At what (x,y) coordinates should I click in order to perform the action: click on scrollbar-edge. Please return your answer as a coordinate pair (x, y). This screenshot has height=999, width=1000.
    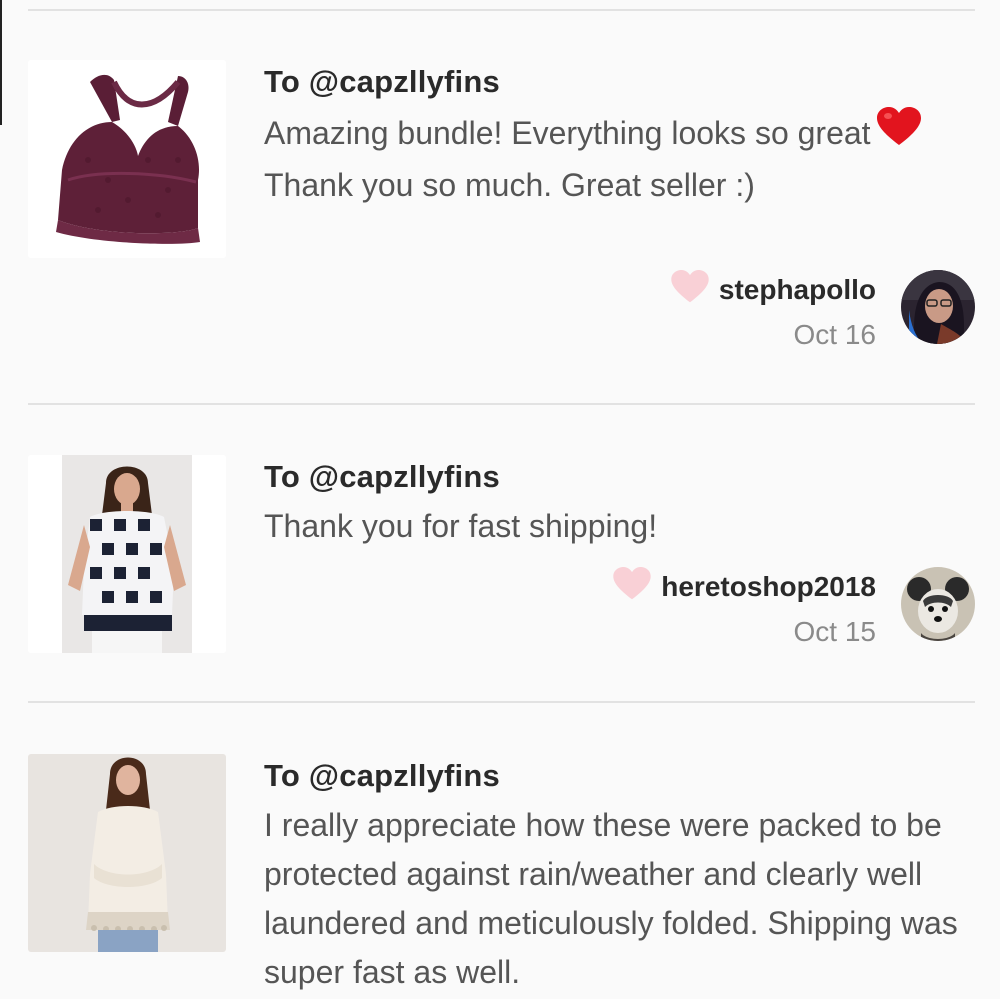
    Looking at the image, I should click on (1, 62).